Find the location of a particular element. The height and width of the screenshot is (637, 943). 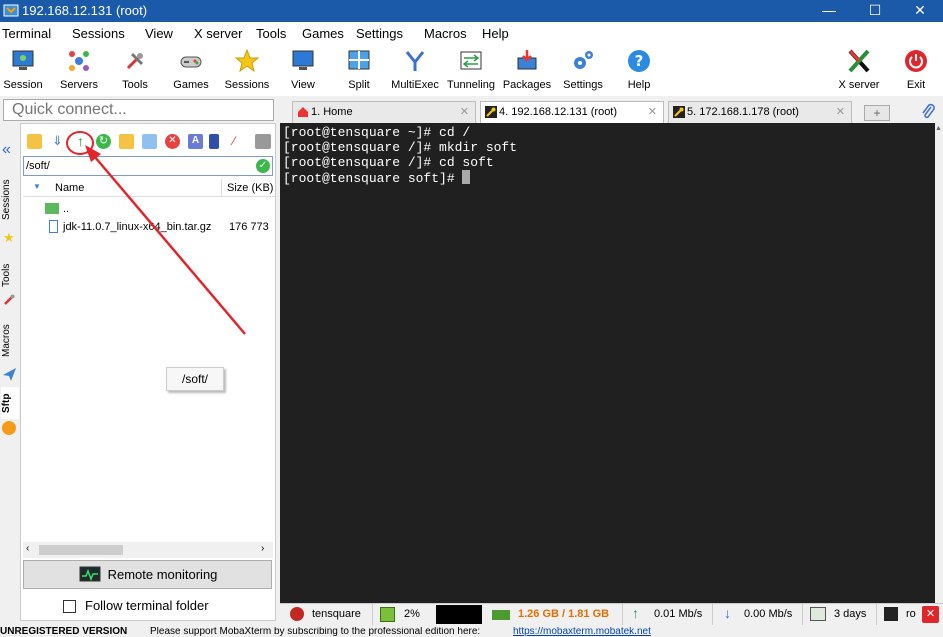

tab-home: 1. Home ✕ is located at coordinates (384, 112).